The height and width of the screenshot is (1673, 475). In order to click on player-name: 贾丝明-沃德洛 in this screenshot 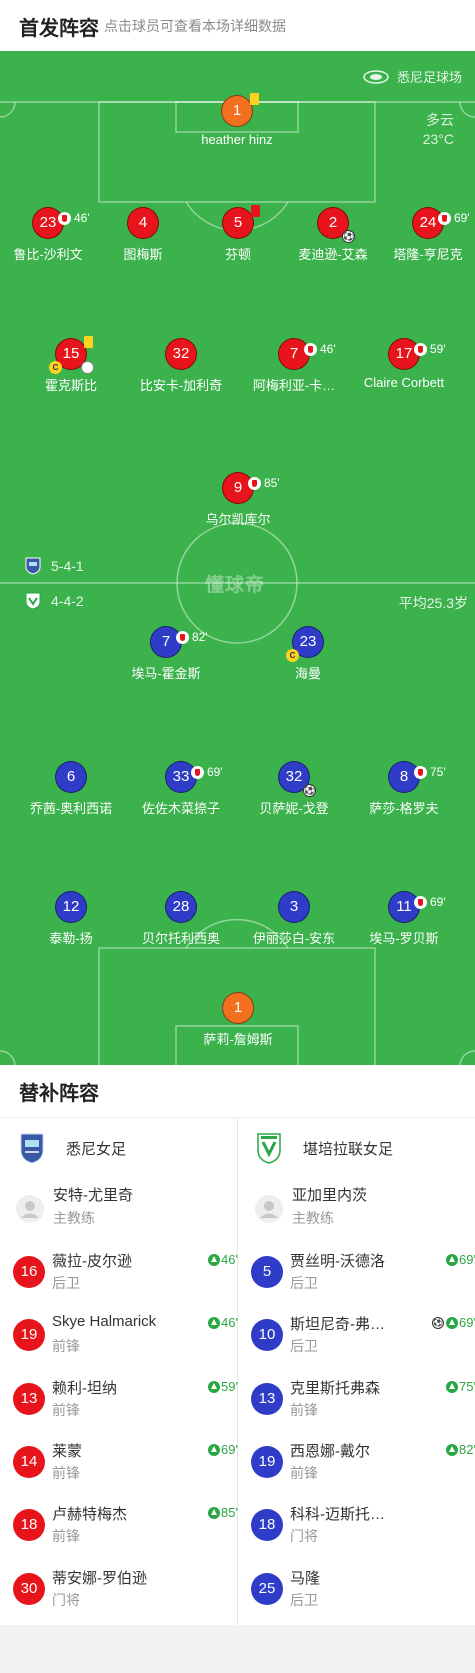, I will do `click(337, 1261)`.